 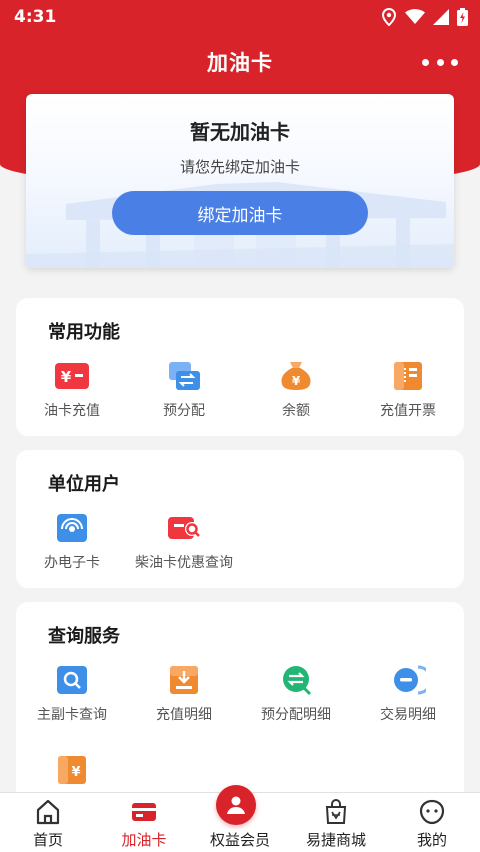 What do you see at coordinates (184, 376) in the screenshot?
I see `transfer-icon` at bounding box center [184, 376].